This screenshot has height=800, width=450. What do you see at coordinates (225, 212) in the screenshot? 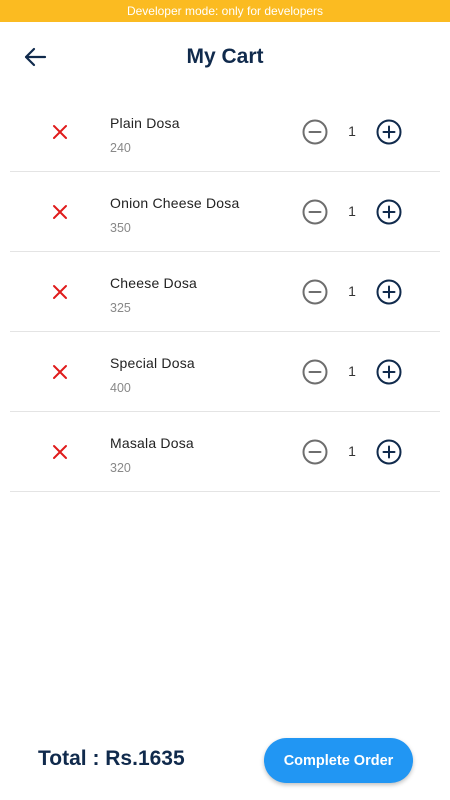
I see `cart-item: Onion Cheese Dosa 350 1` at bounding box center [225, 212].